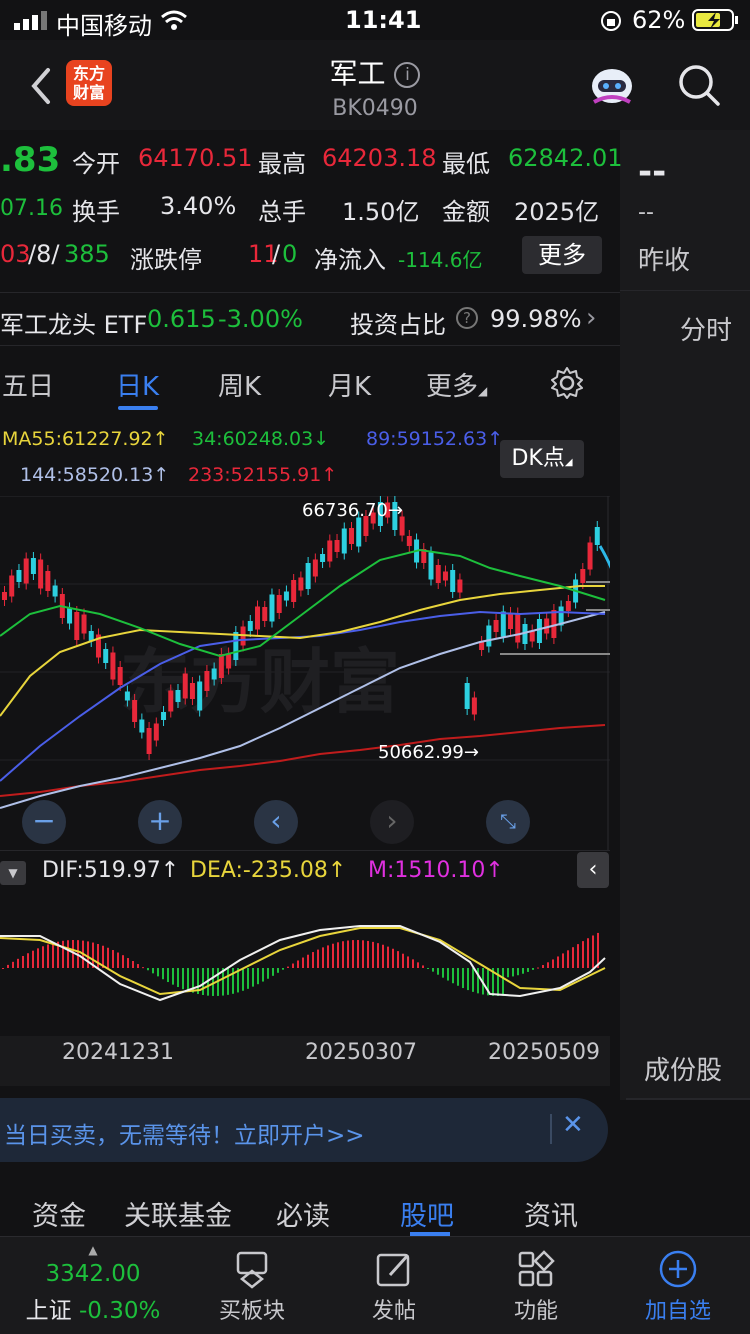 The image size is (750, 1334). I want to click on nav-functions: 功能, so click(536, 1285).